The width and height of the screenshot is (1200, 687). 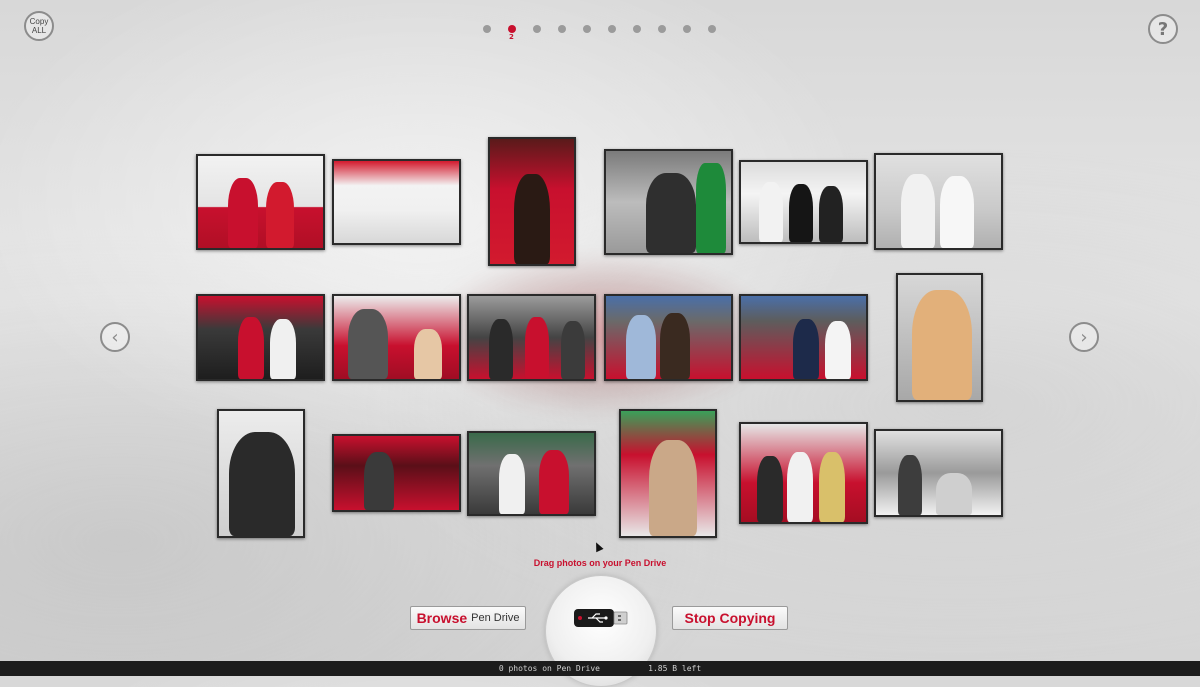 I want to click on copy-all-label-line2: ALL, so click(x=39, y=30).